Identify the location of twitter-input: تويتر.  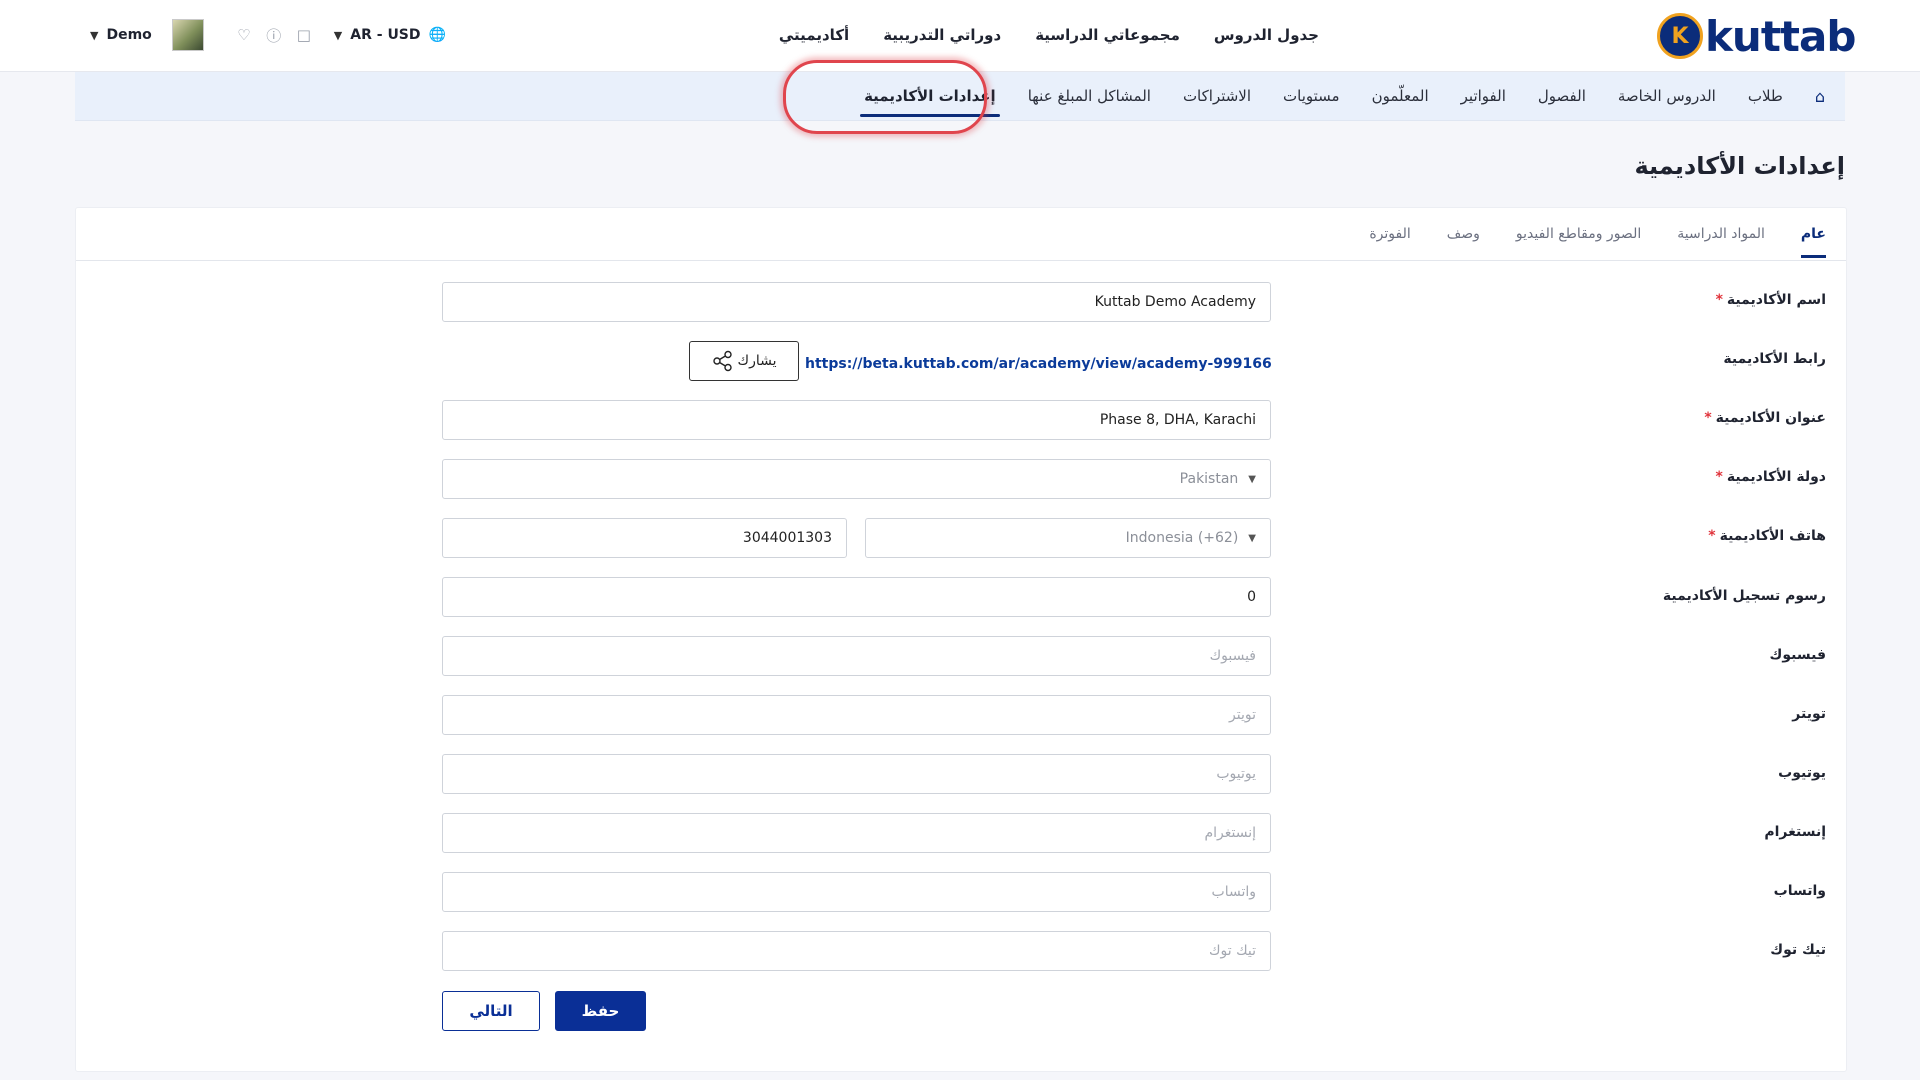
(856, 715).